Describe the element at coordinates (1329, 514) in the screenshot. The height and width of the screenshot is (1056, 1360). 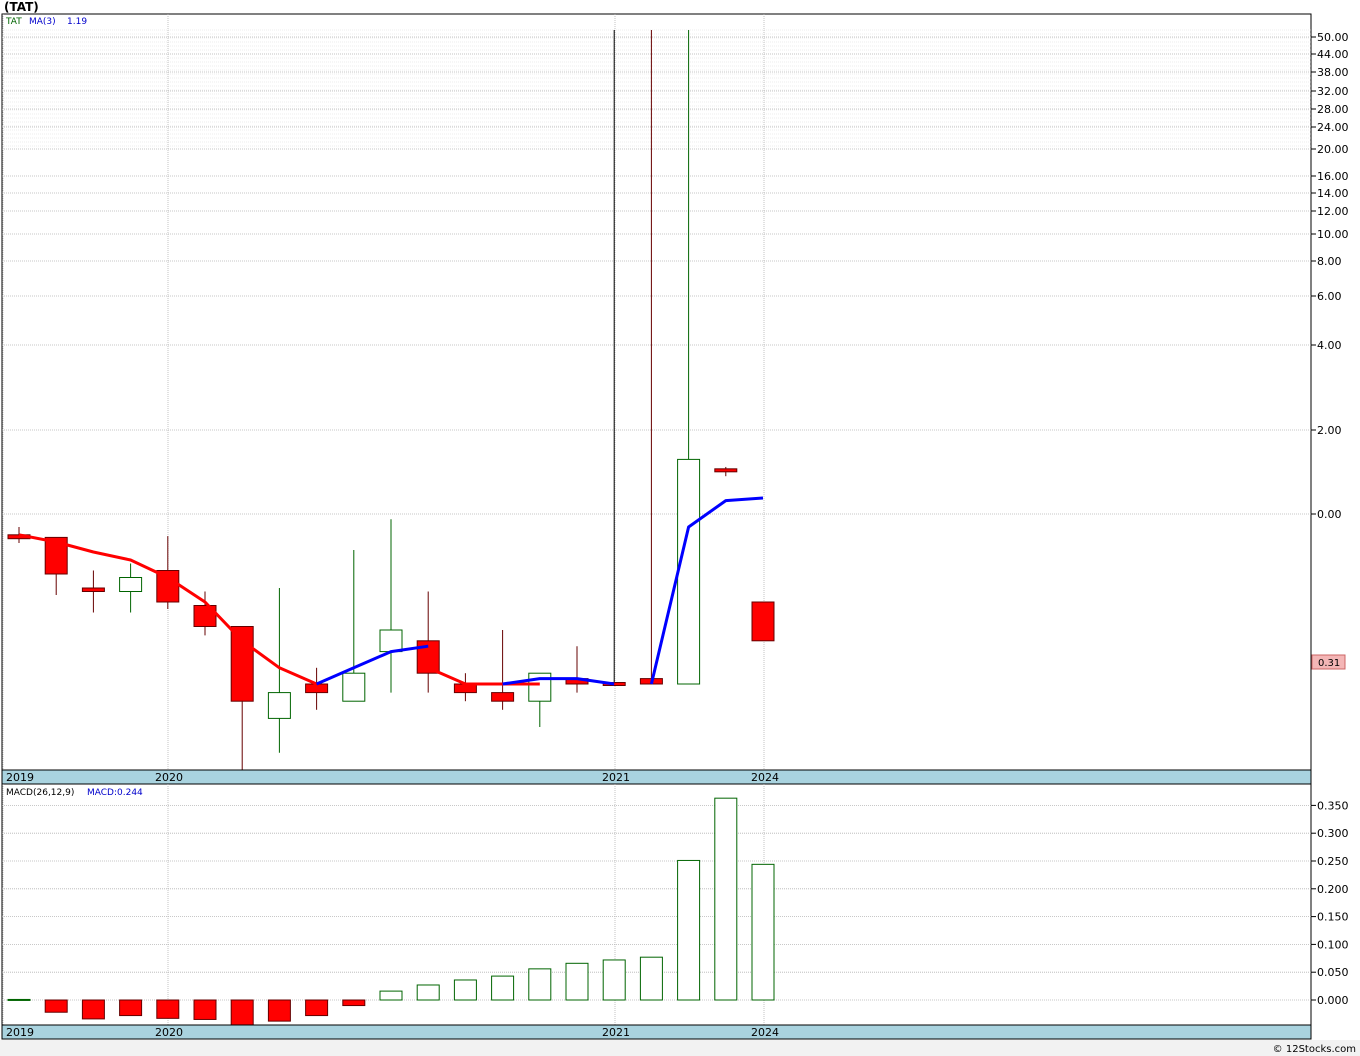
I see `price-y-tick-label: 0.00` at that location.